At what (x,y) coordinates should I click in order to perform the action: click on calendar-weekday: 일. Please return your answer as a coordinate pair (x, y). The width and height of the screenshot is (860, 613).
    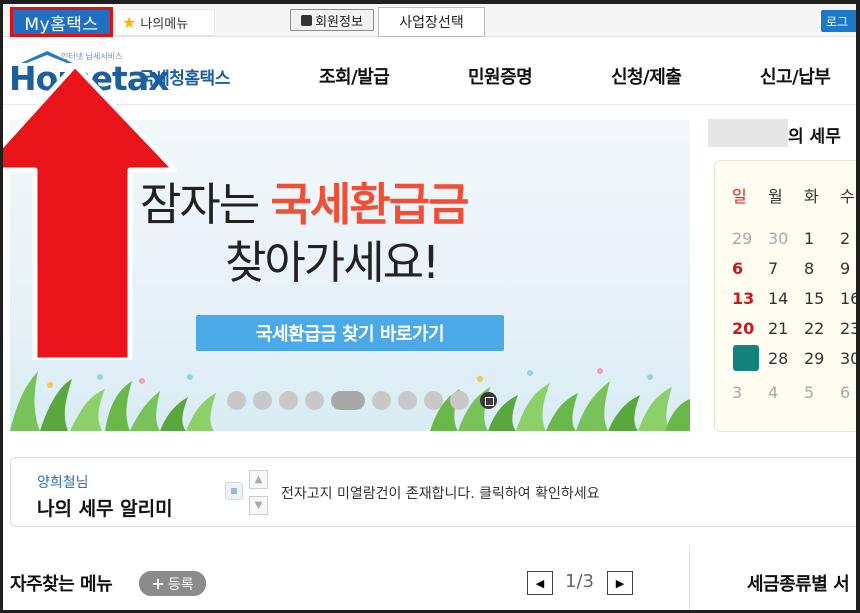
    Looking at the image, I should click on (739, 196).